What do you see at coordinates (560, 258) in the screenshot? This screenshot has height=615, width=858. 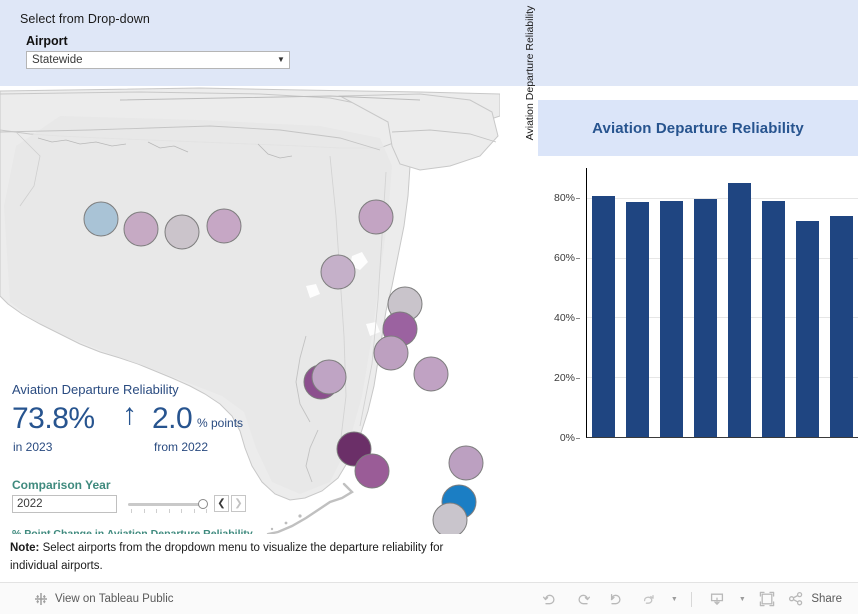 I see `y-axis-tick: 60%` at bounding box center [560, 258].